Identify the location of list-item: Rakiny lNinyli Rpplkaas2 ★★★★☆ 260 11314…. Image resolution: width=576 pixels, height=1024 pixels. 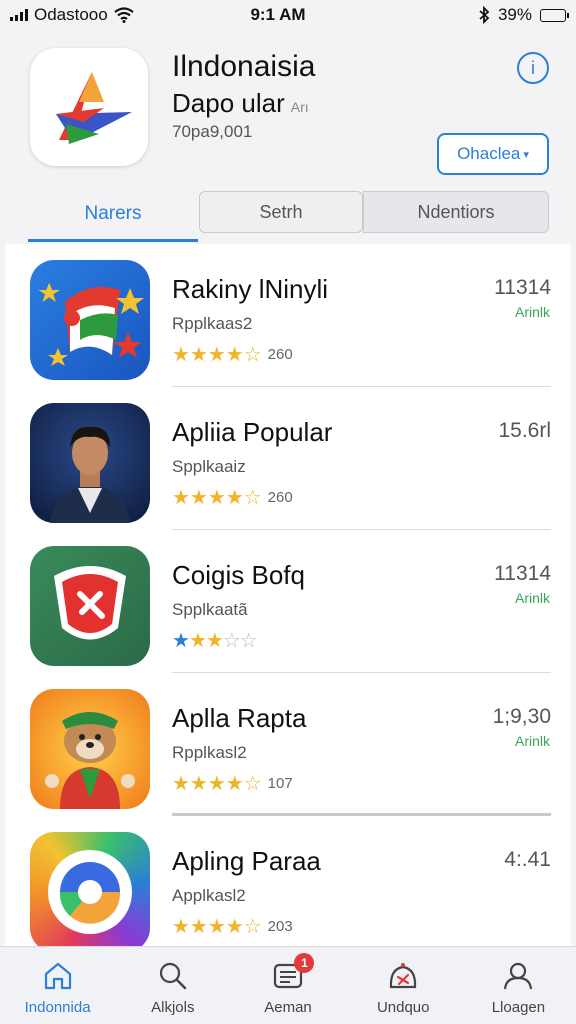
(288, 315).